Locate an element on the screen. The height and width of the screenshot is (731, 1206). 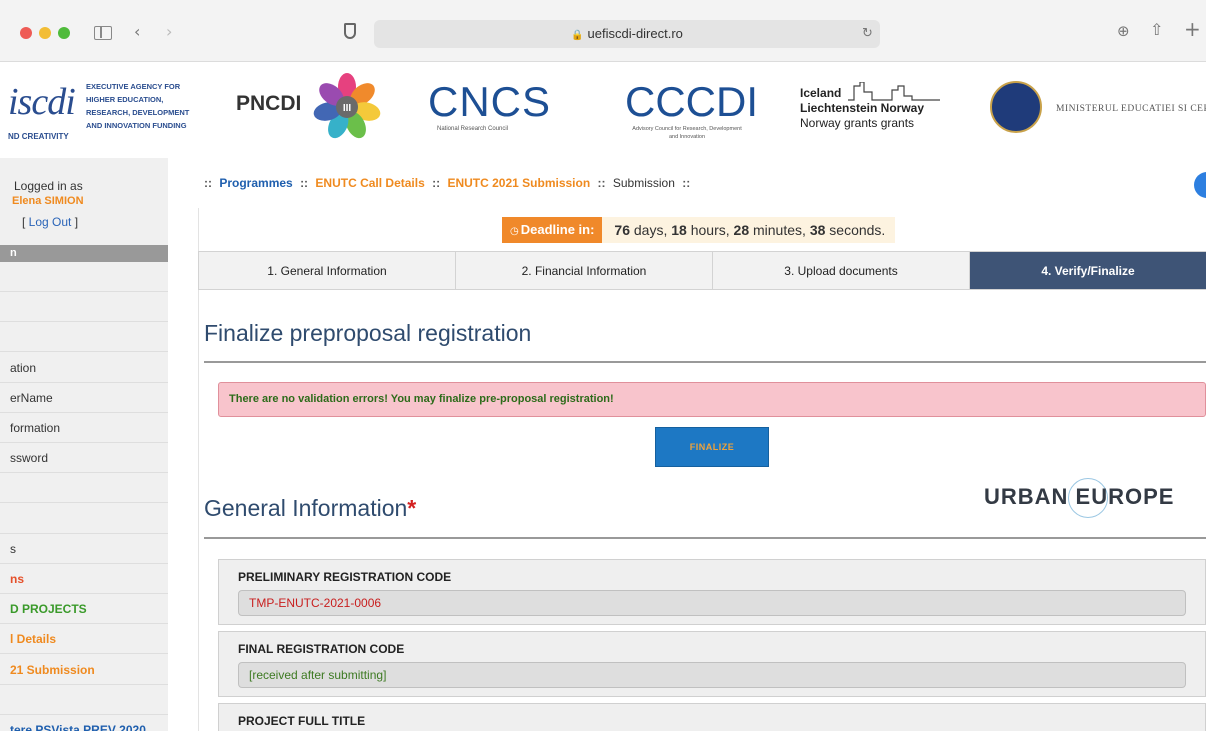
sidebar-item: 21 Submission is located at coordinates (84, 670).